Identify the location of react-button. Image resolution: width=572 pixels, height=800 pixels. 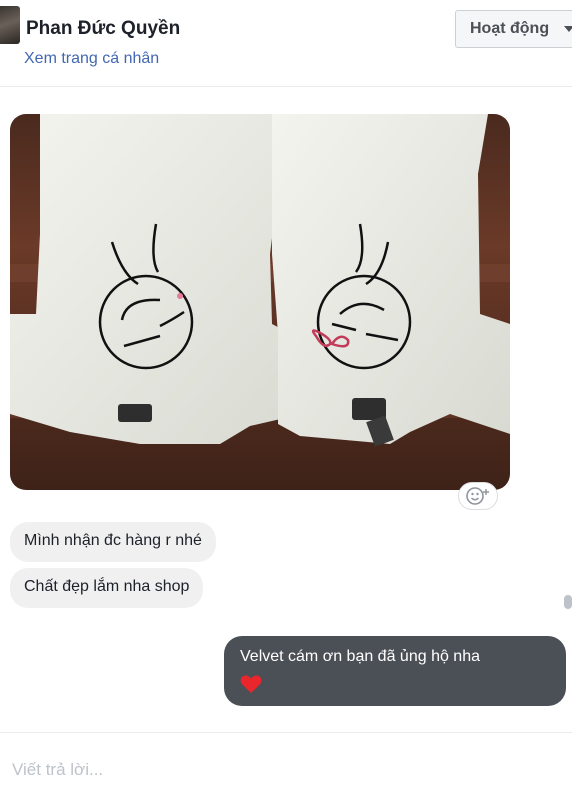
(478, 496).